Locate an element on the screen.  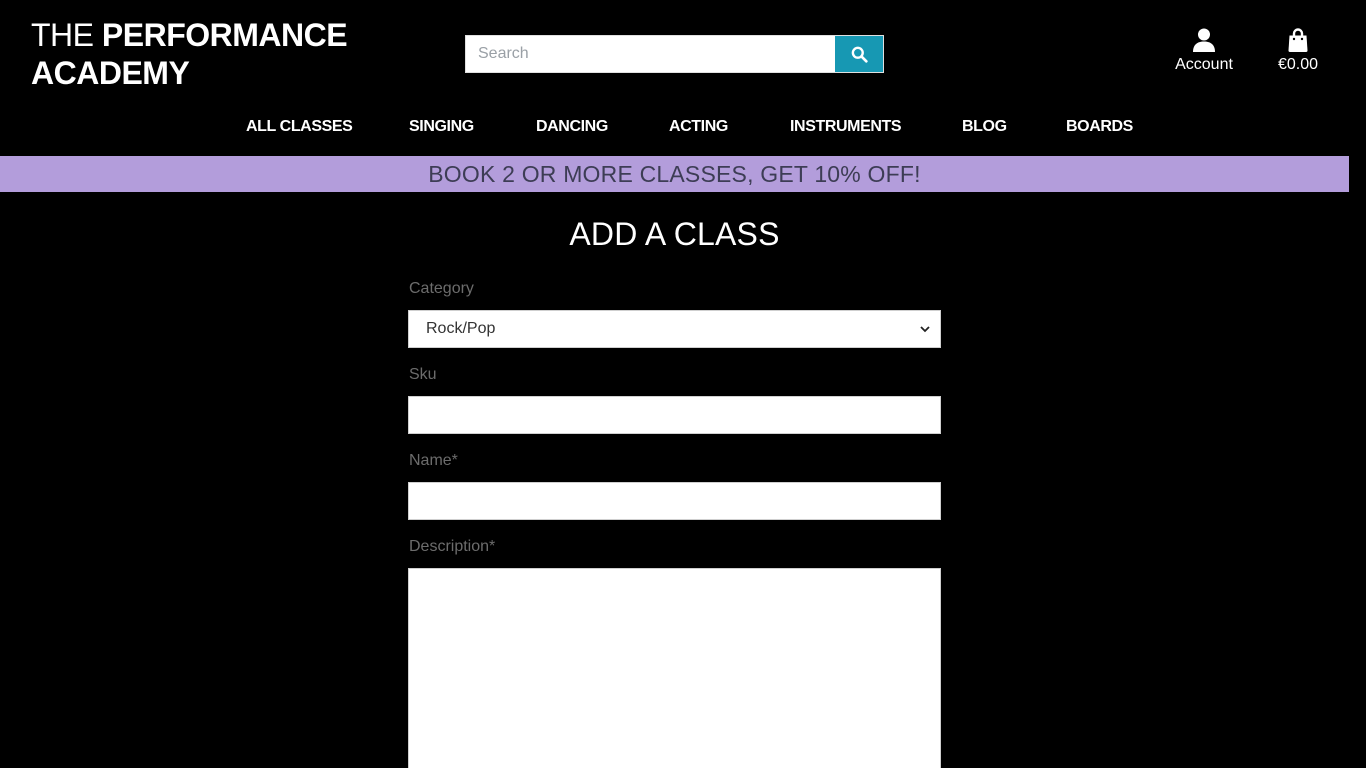
logo-text-the: THE is located at coordinates (62, 35).